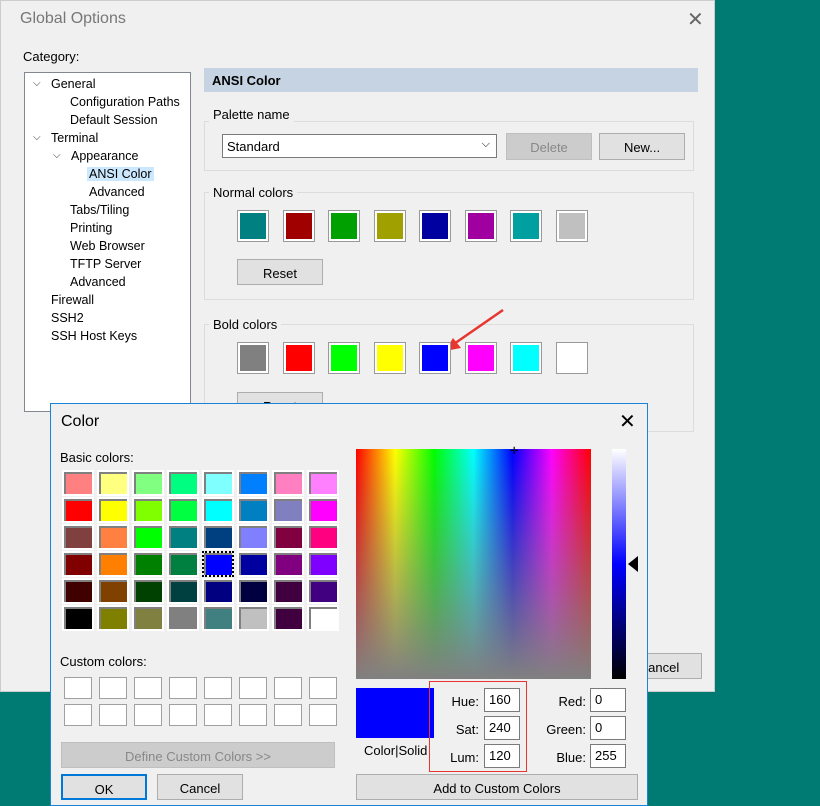 The image size is (820, 806). Describe the element at coordinates (105, 264) in the screenshot. I see `tree-item: TFTP Server` at that location.